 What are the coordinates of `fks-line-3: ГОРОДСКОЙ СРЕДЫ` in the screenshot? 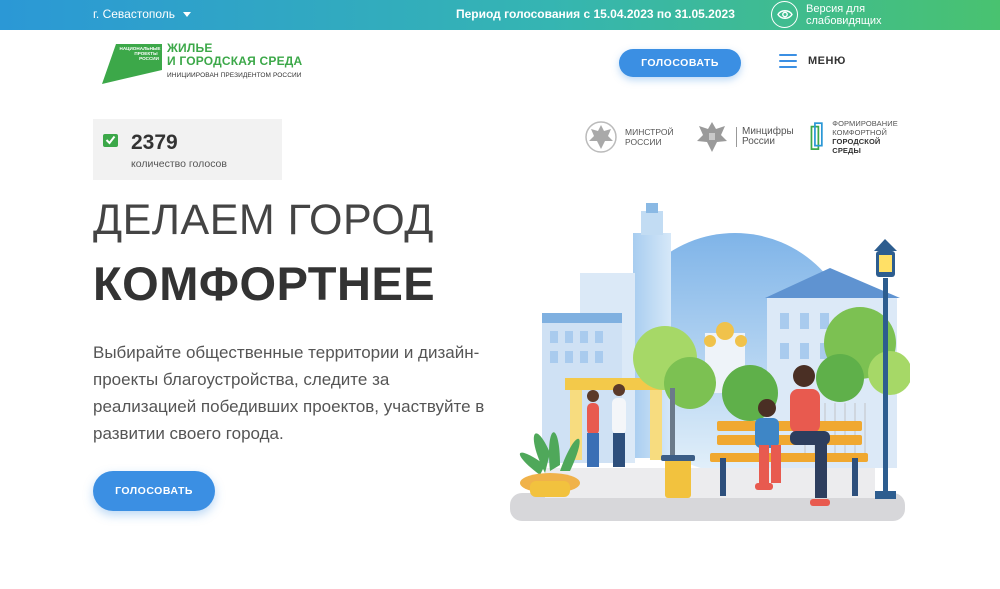 It's located at (856, 146).